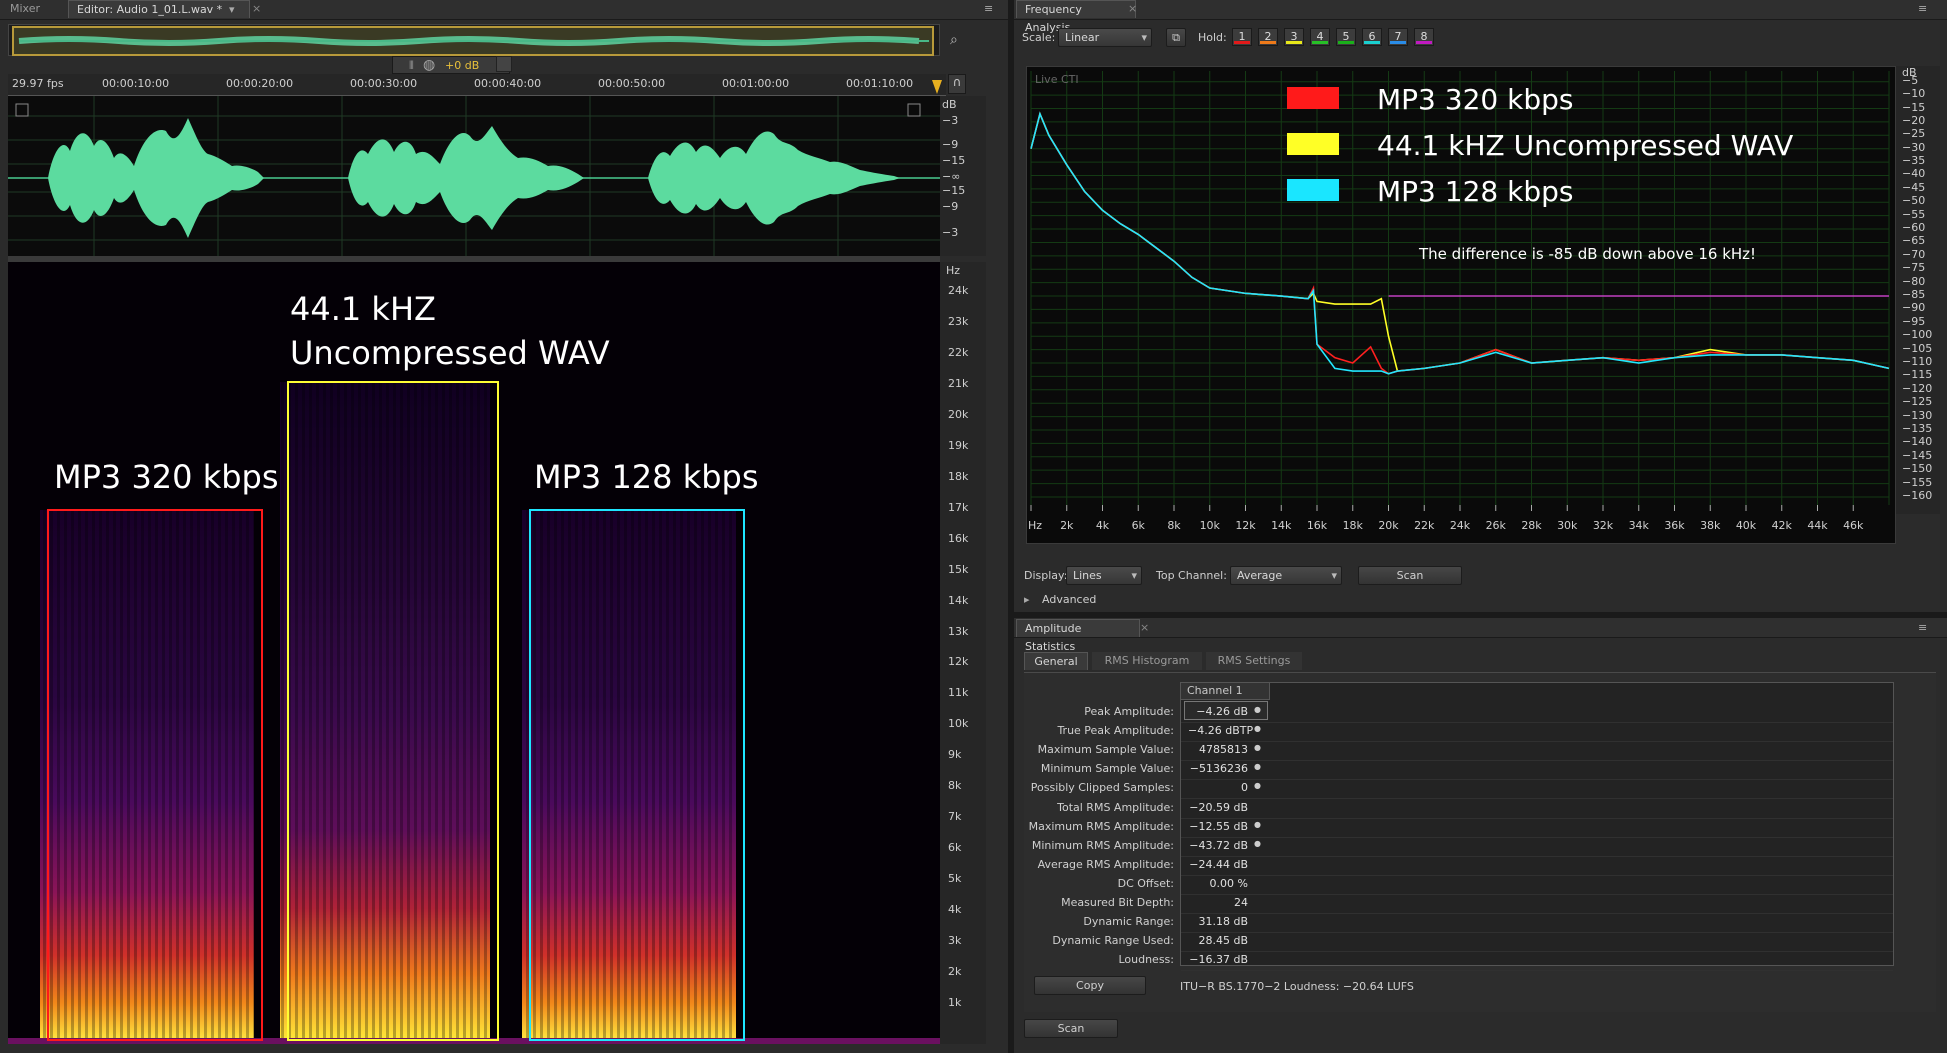  What do you see at coordinates (1027, 599) in the screenshot?
I see `expand-advanced-icon: ▸` at bounding box center [1027, 599].